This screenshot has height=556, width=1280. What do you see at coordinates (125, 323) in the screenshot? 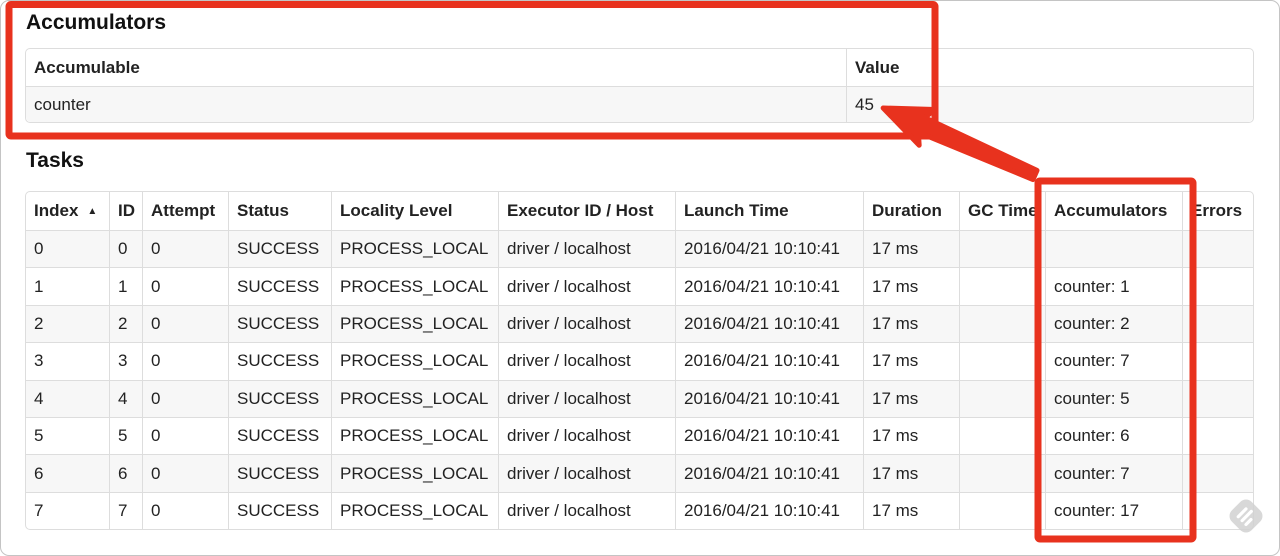
I see `cell-id: 2` at bounding box center [125, 323].